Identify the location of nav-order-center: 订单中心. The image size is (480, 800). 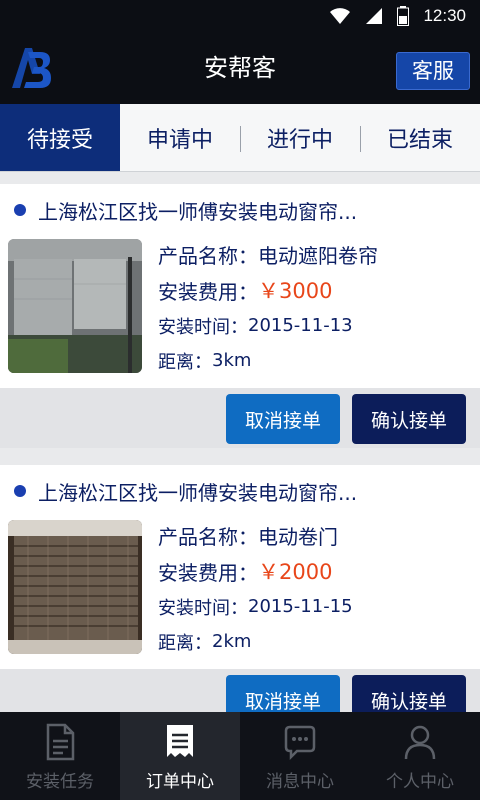
(180, 756).